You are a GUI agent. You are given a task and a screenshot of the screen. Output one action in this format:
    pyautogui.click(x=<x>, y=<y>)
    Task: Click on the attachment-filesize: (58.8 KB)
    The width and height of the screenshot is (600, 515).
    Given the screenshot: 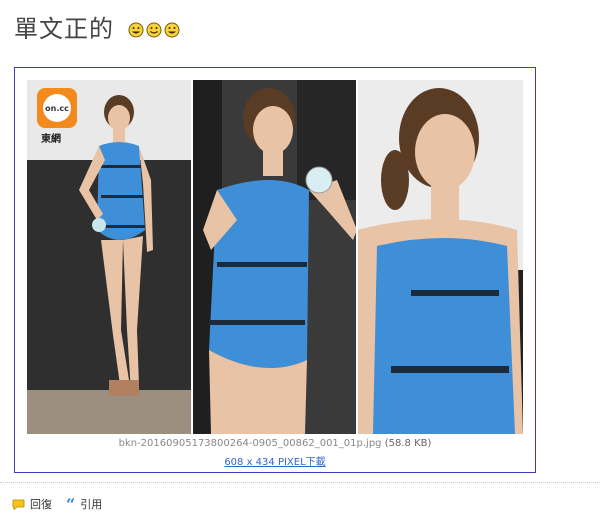 What is the action you would take?
    pyautogui.click(x=408, y=443)
    